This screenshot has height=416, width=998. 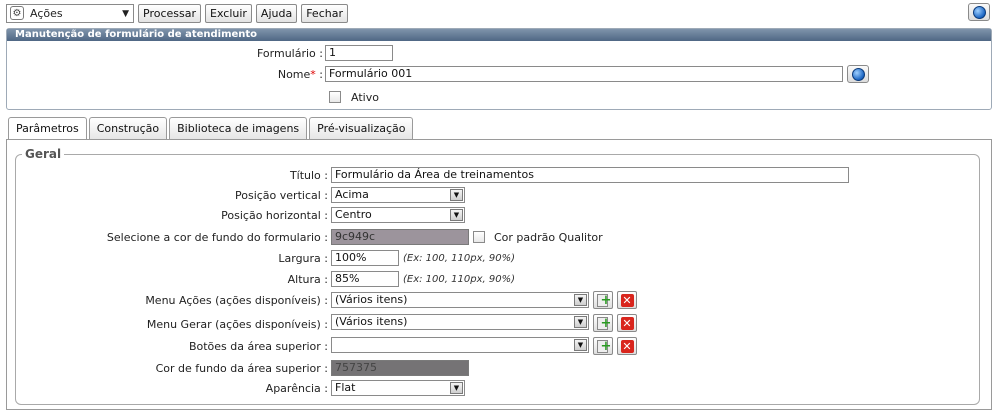 What do you see at coordinates (307, 279) in the screenshot?
I see `altura-label: Altura :` at bounding box center [307, 279].